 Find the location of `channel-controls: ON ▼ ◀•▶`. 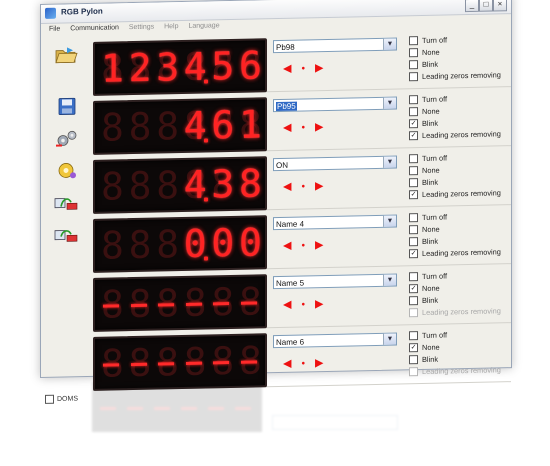

channel-controls: ON ▼ ◀•▶ is located at coordinates (337, 179).